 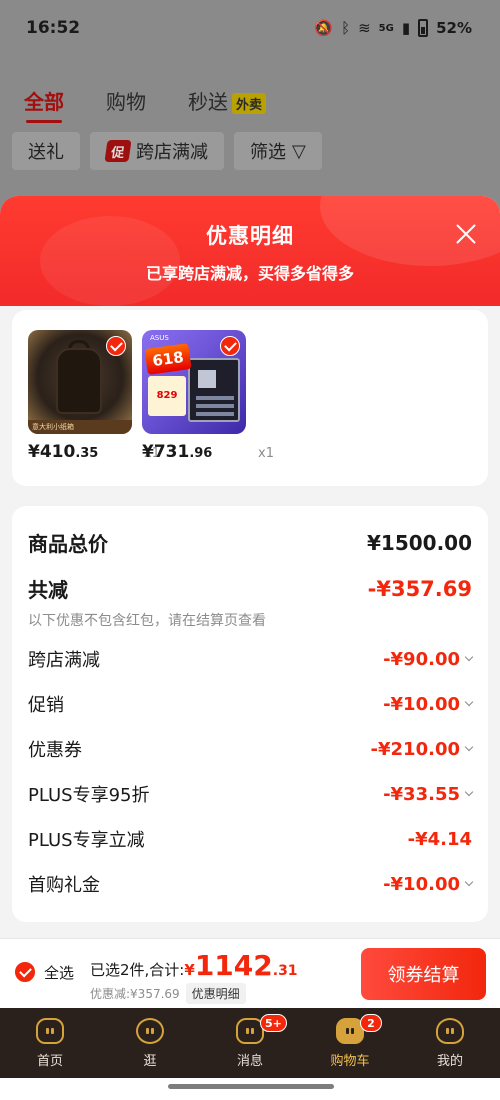 What do you see at coordinates (59, 972) in the screenshot?
I see `select-all-label: 全选` at bounding box center [59, 972].